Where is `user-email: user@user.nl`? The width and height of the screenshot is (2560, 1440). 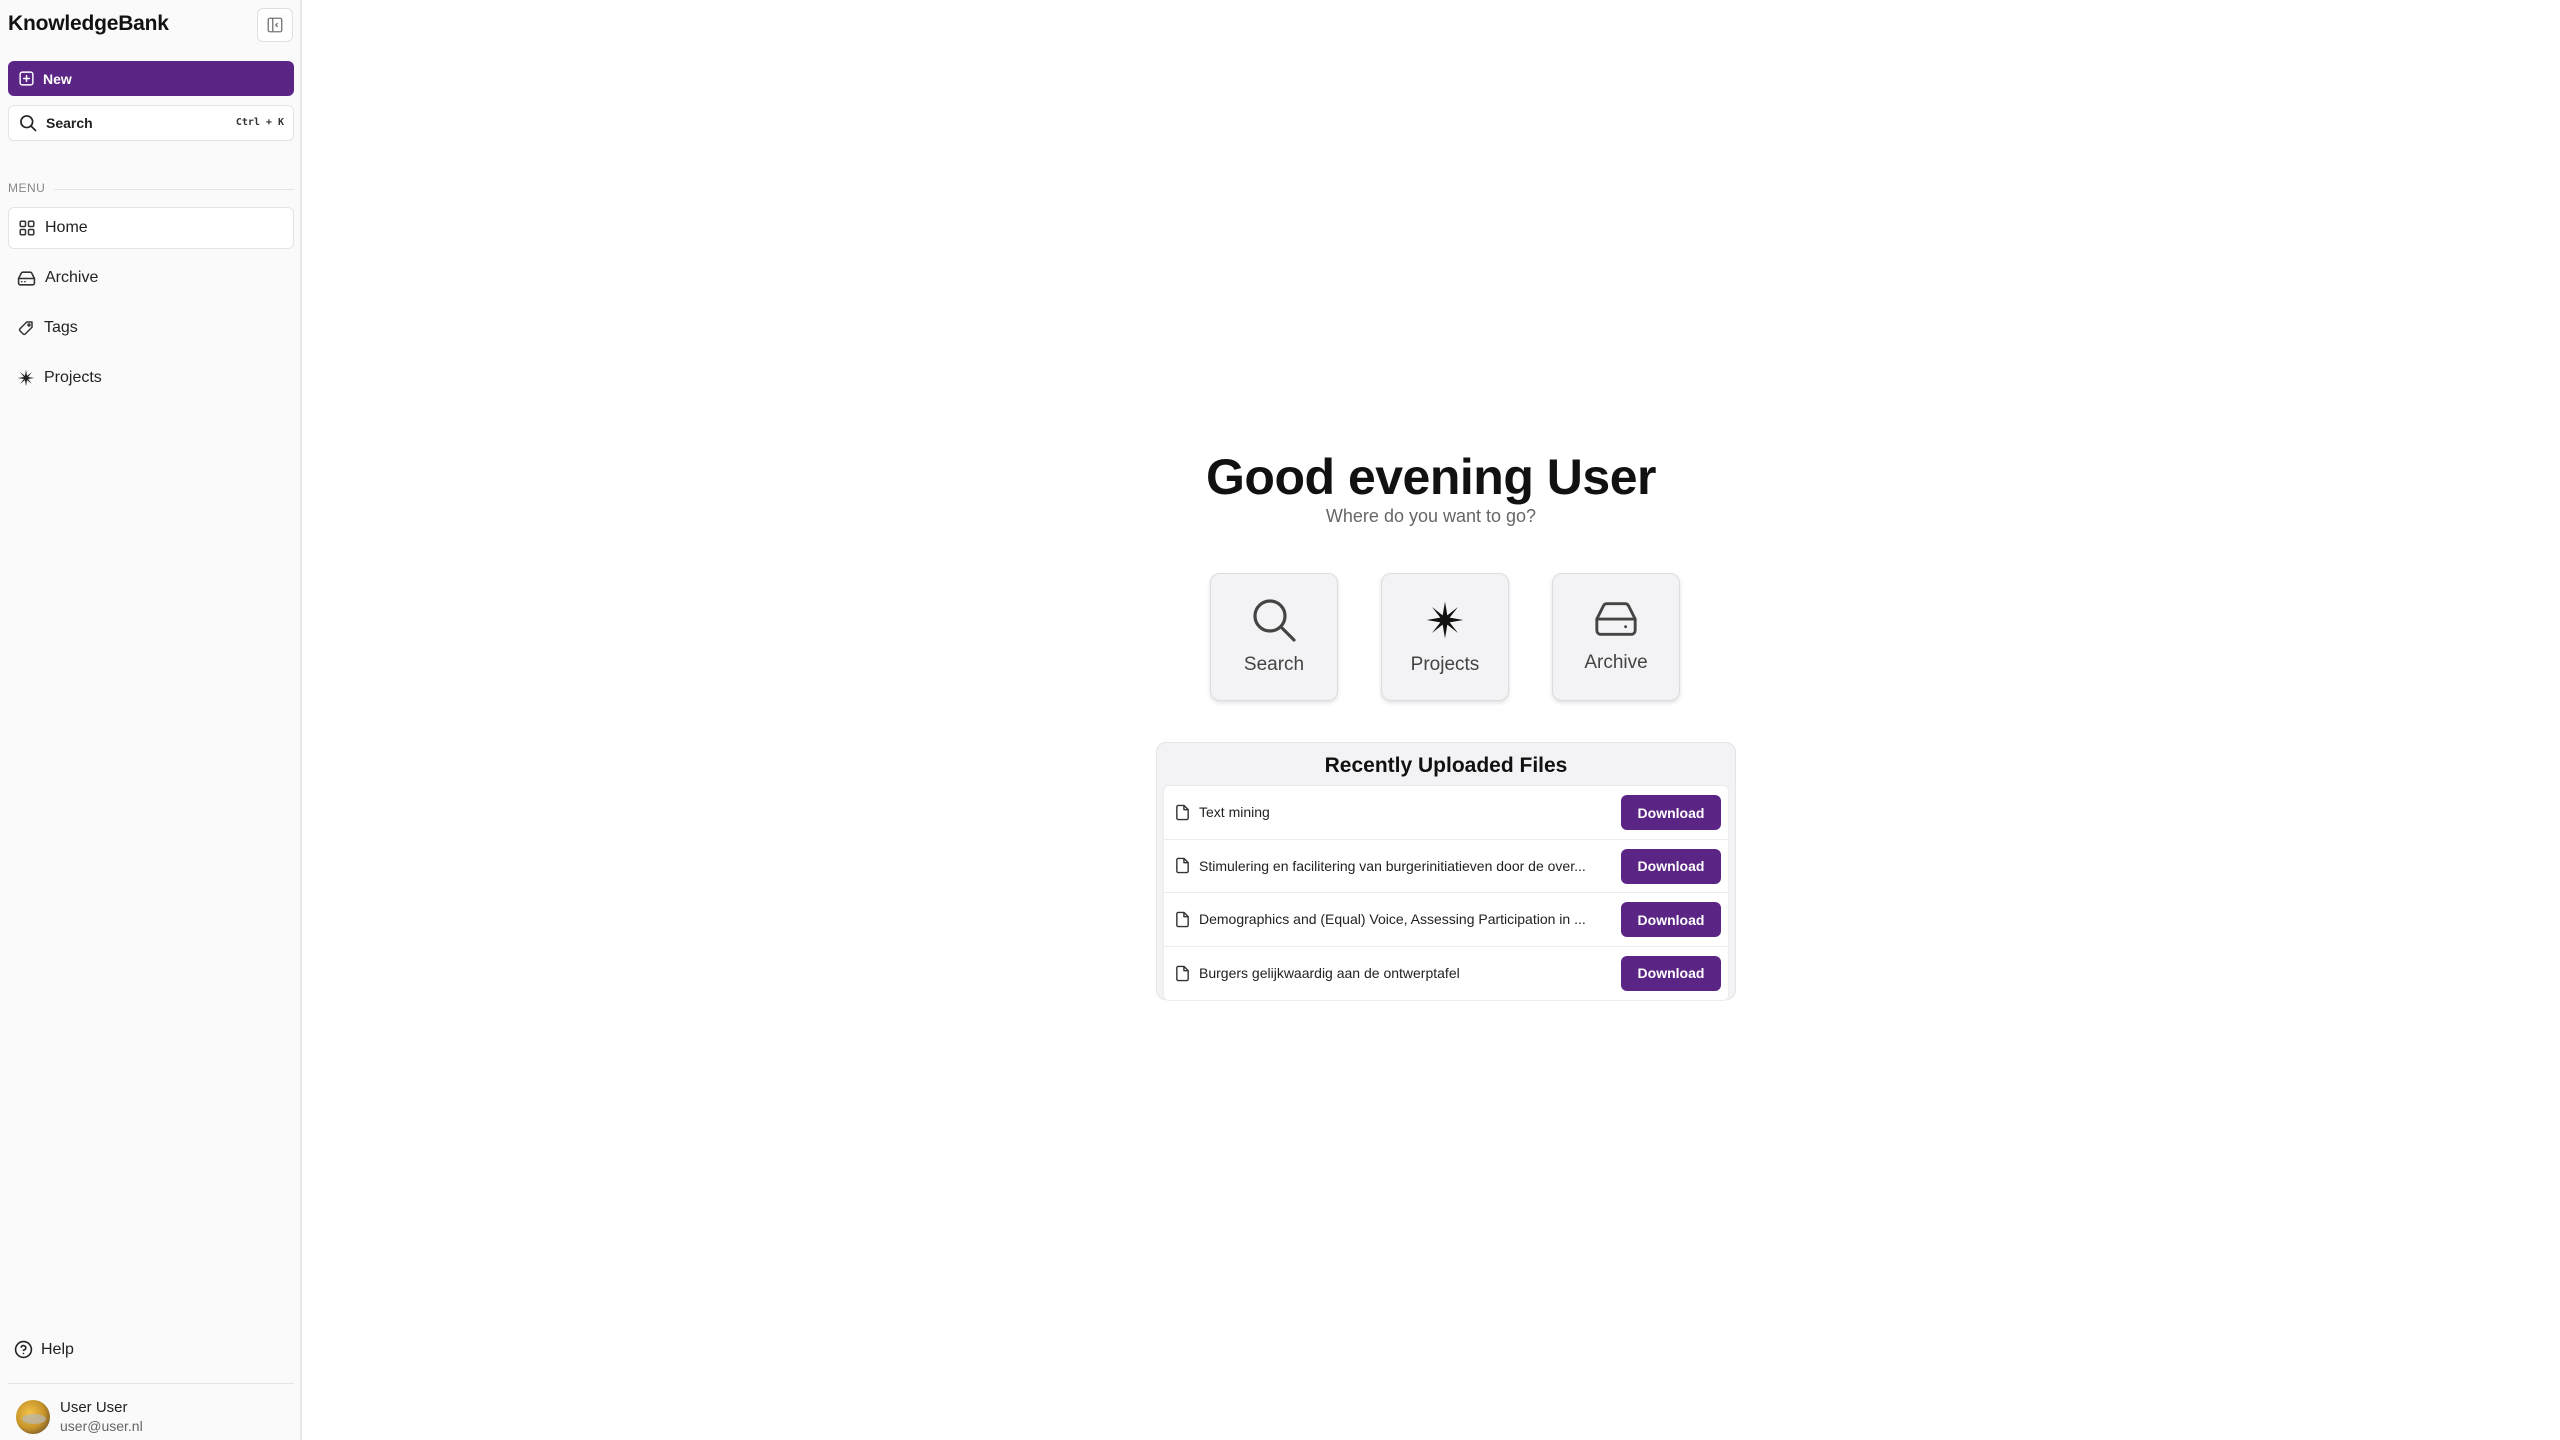
user-email: user@user.nl is located at coordinates (101, 1426).